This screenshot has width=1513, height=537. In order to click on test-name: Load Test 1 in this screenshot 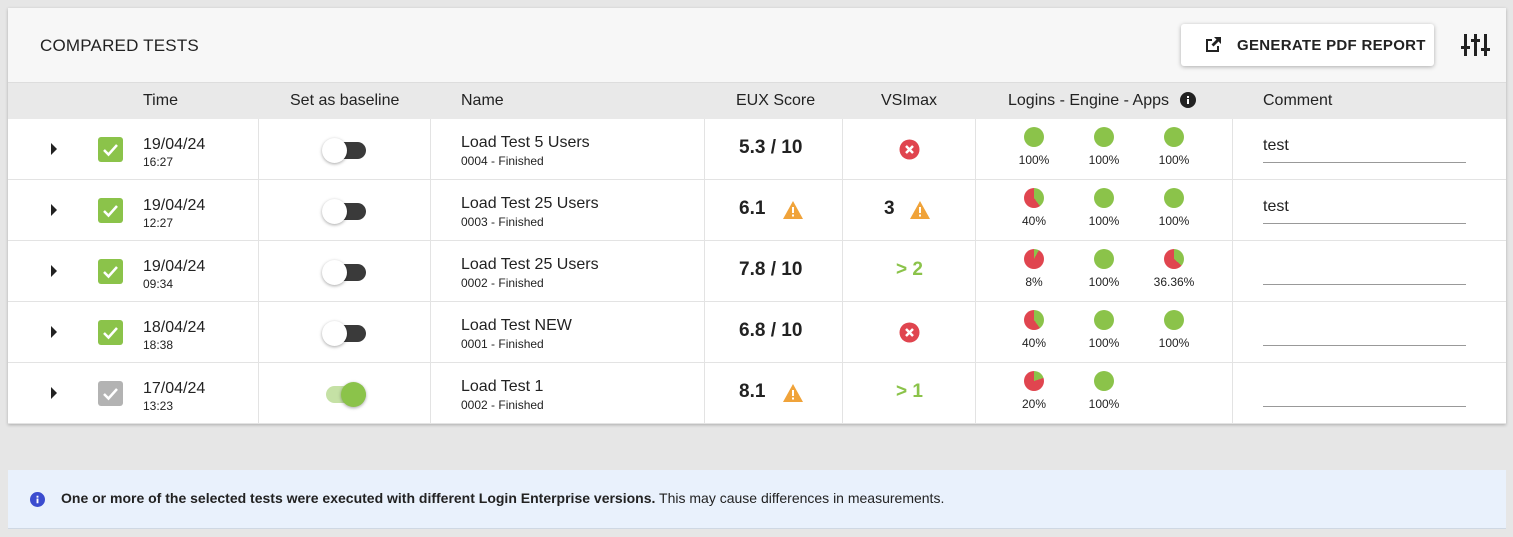, I will do `click(502, 387)`.